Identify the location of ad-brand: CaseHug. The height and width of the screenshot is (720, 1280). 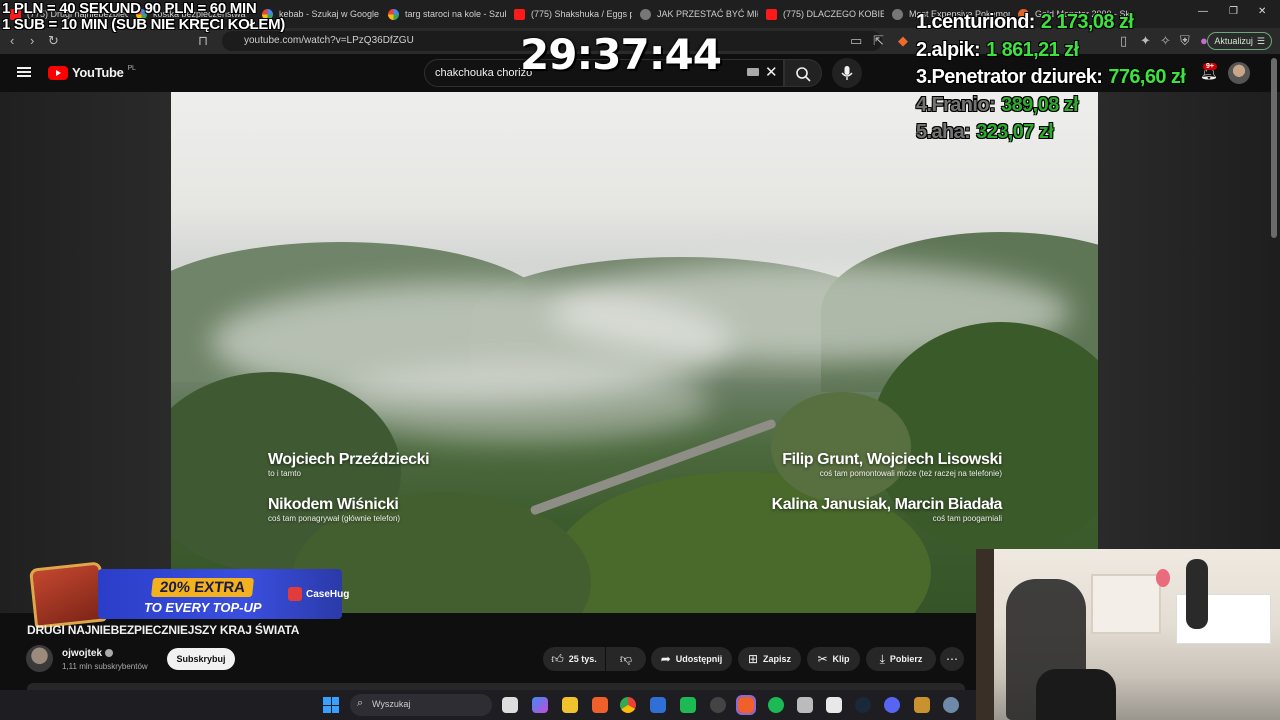
(318, 594).